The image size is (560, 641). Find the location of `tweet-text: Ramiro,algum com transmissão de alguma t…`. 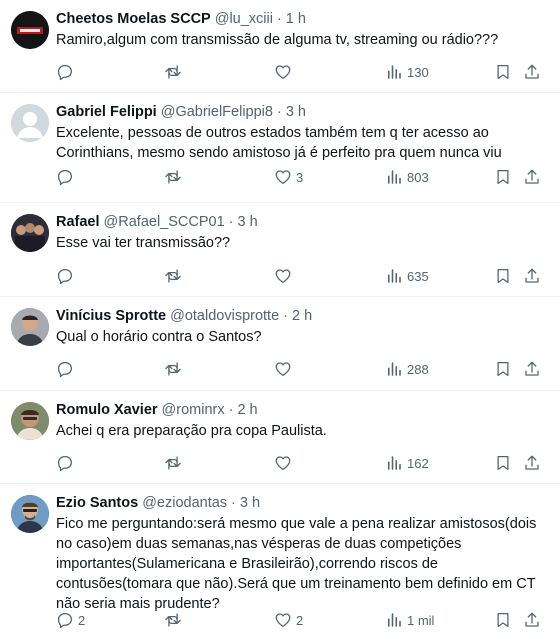

tweet-text: Ramiro,algum com transmissão de alguma t… is located at coordinates (277, 40).